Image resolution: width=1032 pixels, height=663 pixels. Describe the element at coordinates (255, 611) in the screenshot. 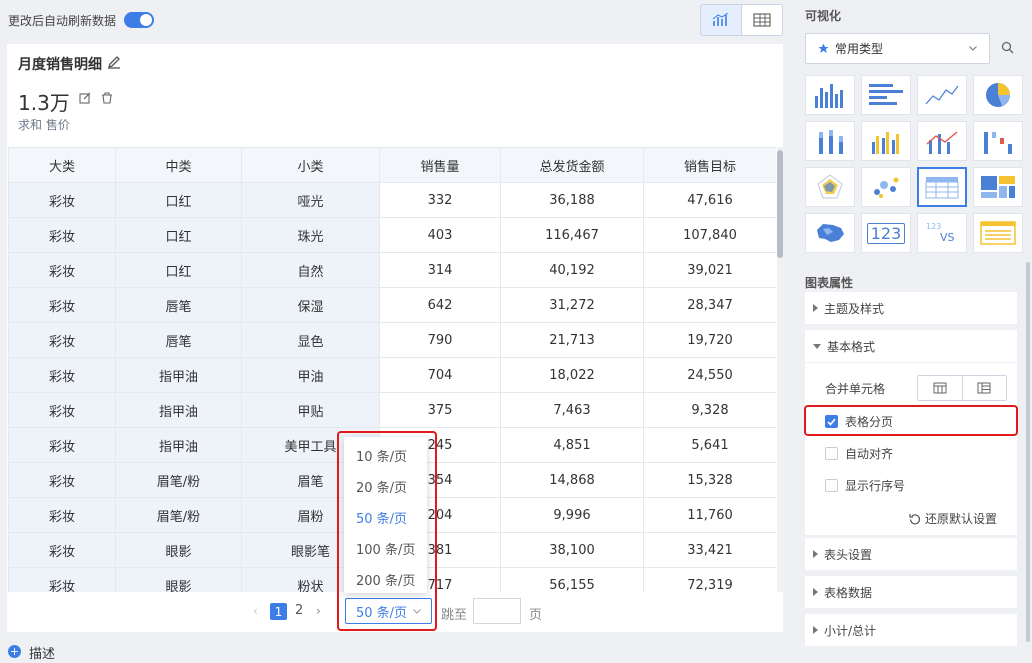

I see `prev-page-button: ‹` at that location.